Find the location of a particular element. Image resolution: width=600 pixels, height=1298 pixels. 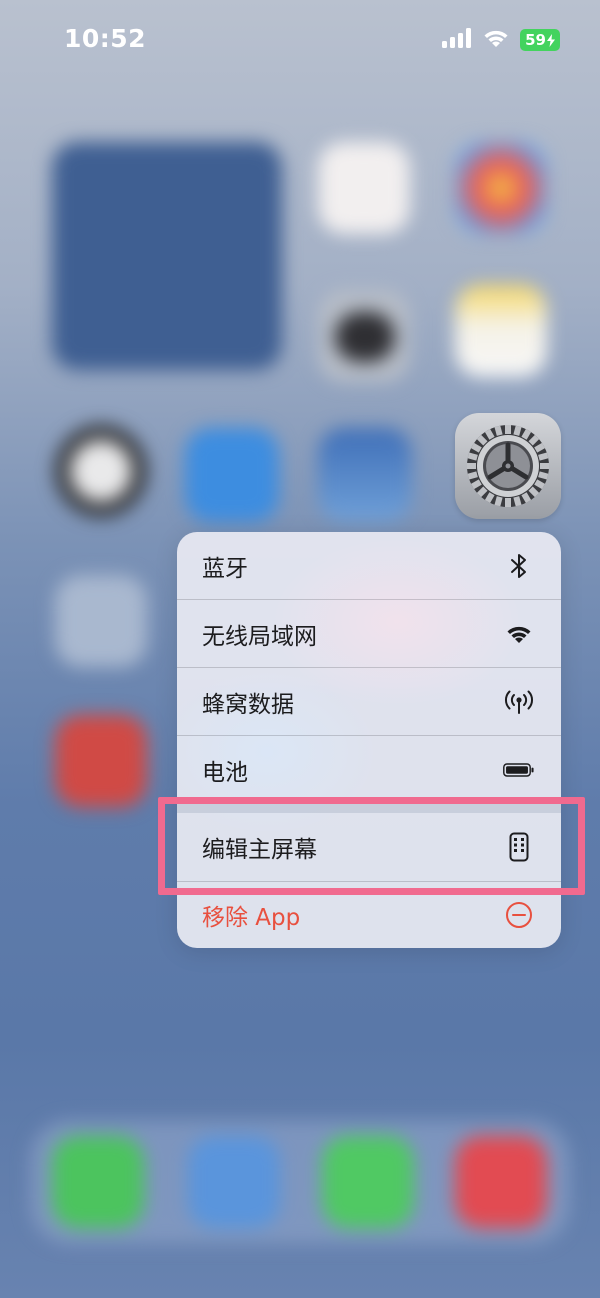

menu-item-battery: 电池 is located at coordinates (369, 769).